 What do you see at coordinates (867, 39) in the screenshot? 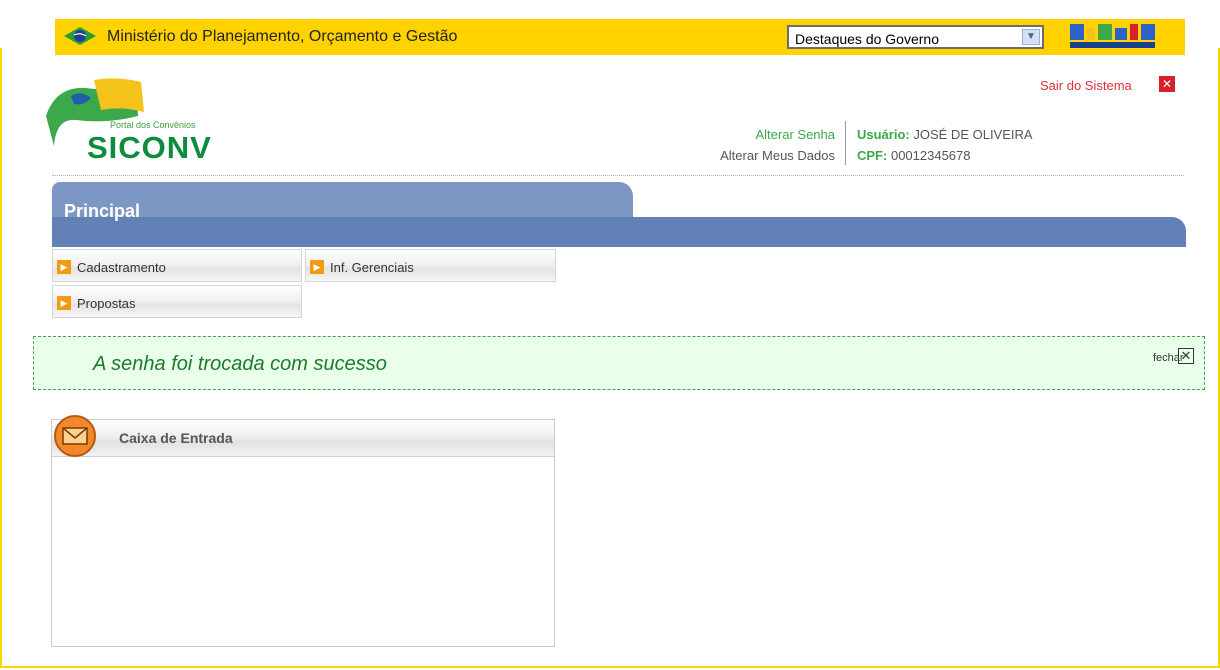
I see `select-value: Destaques do Governo` at bounding box center [867, 39].